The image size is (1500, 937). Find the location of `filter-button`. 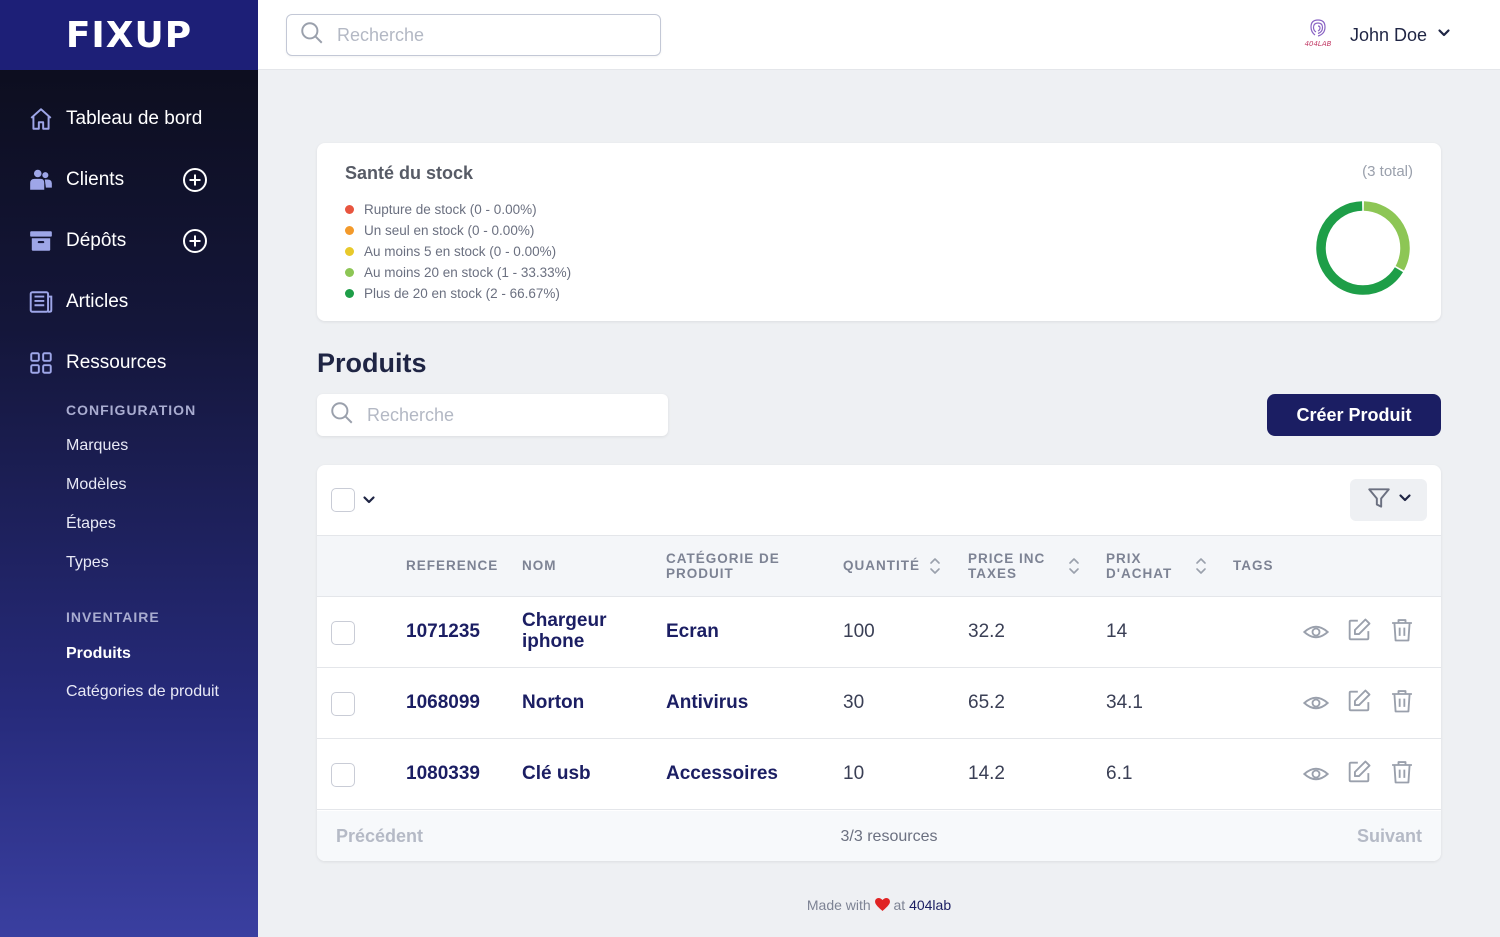

filter-button is located at coordinates (1388, 500).